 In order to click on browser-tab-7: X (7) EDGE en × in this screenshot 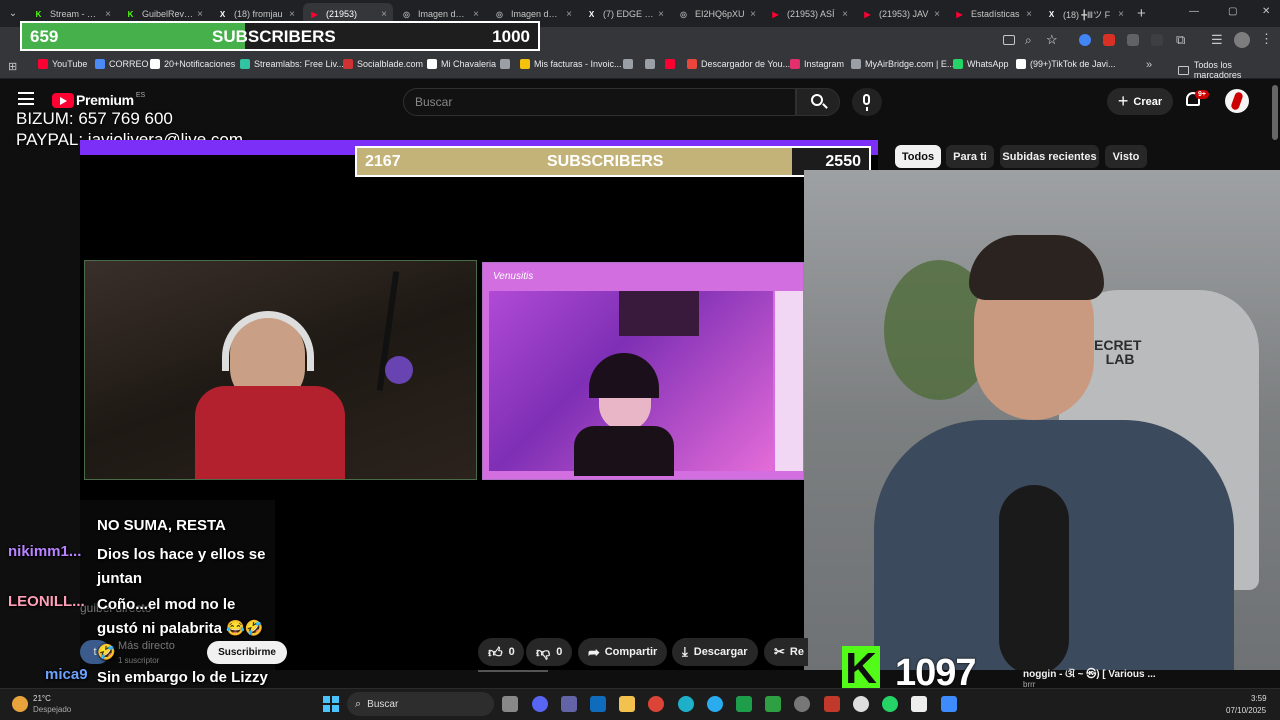, I will do `click(625, 14)`.